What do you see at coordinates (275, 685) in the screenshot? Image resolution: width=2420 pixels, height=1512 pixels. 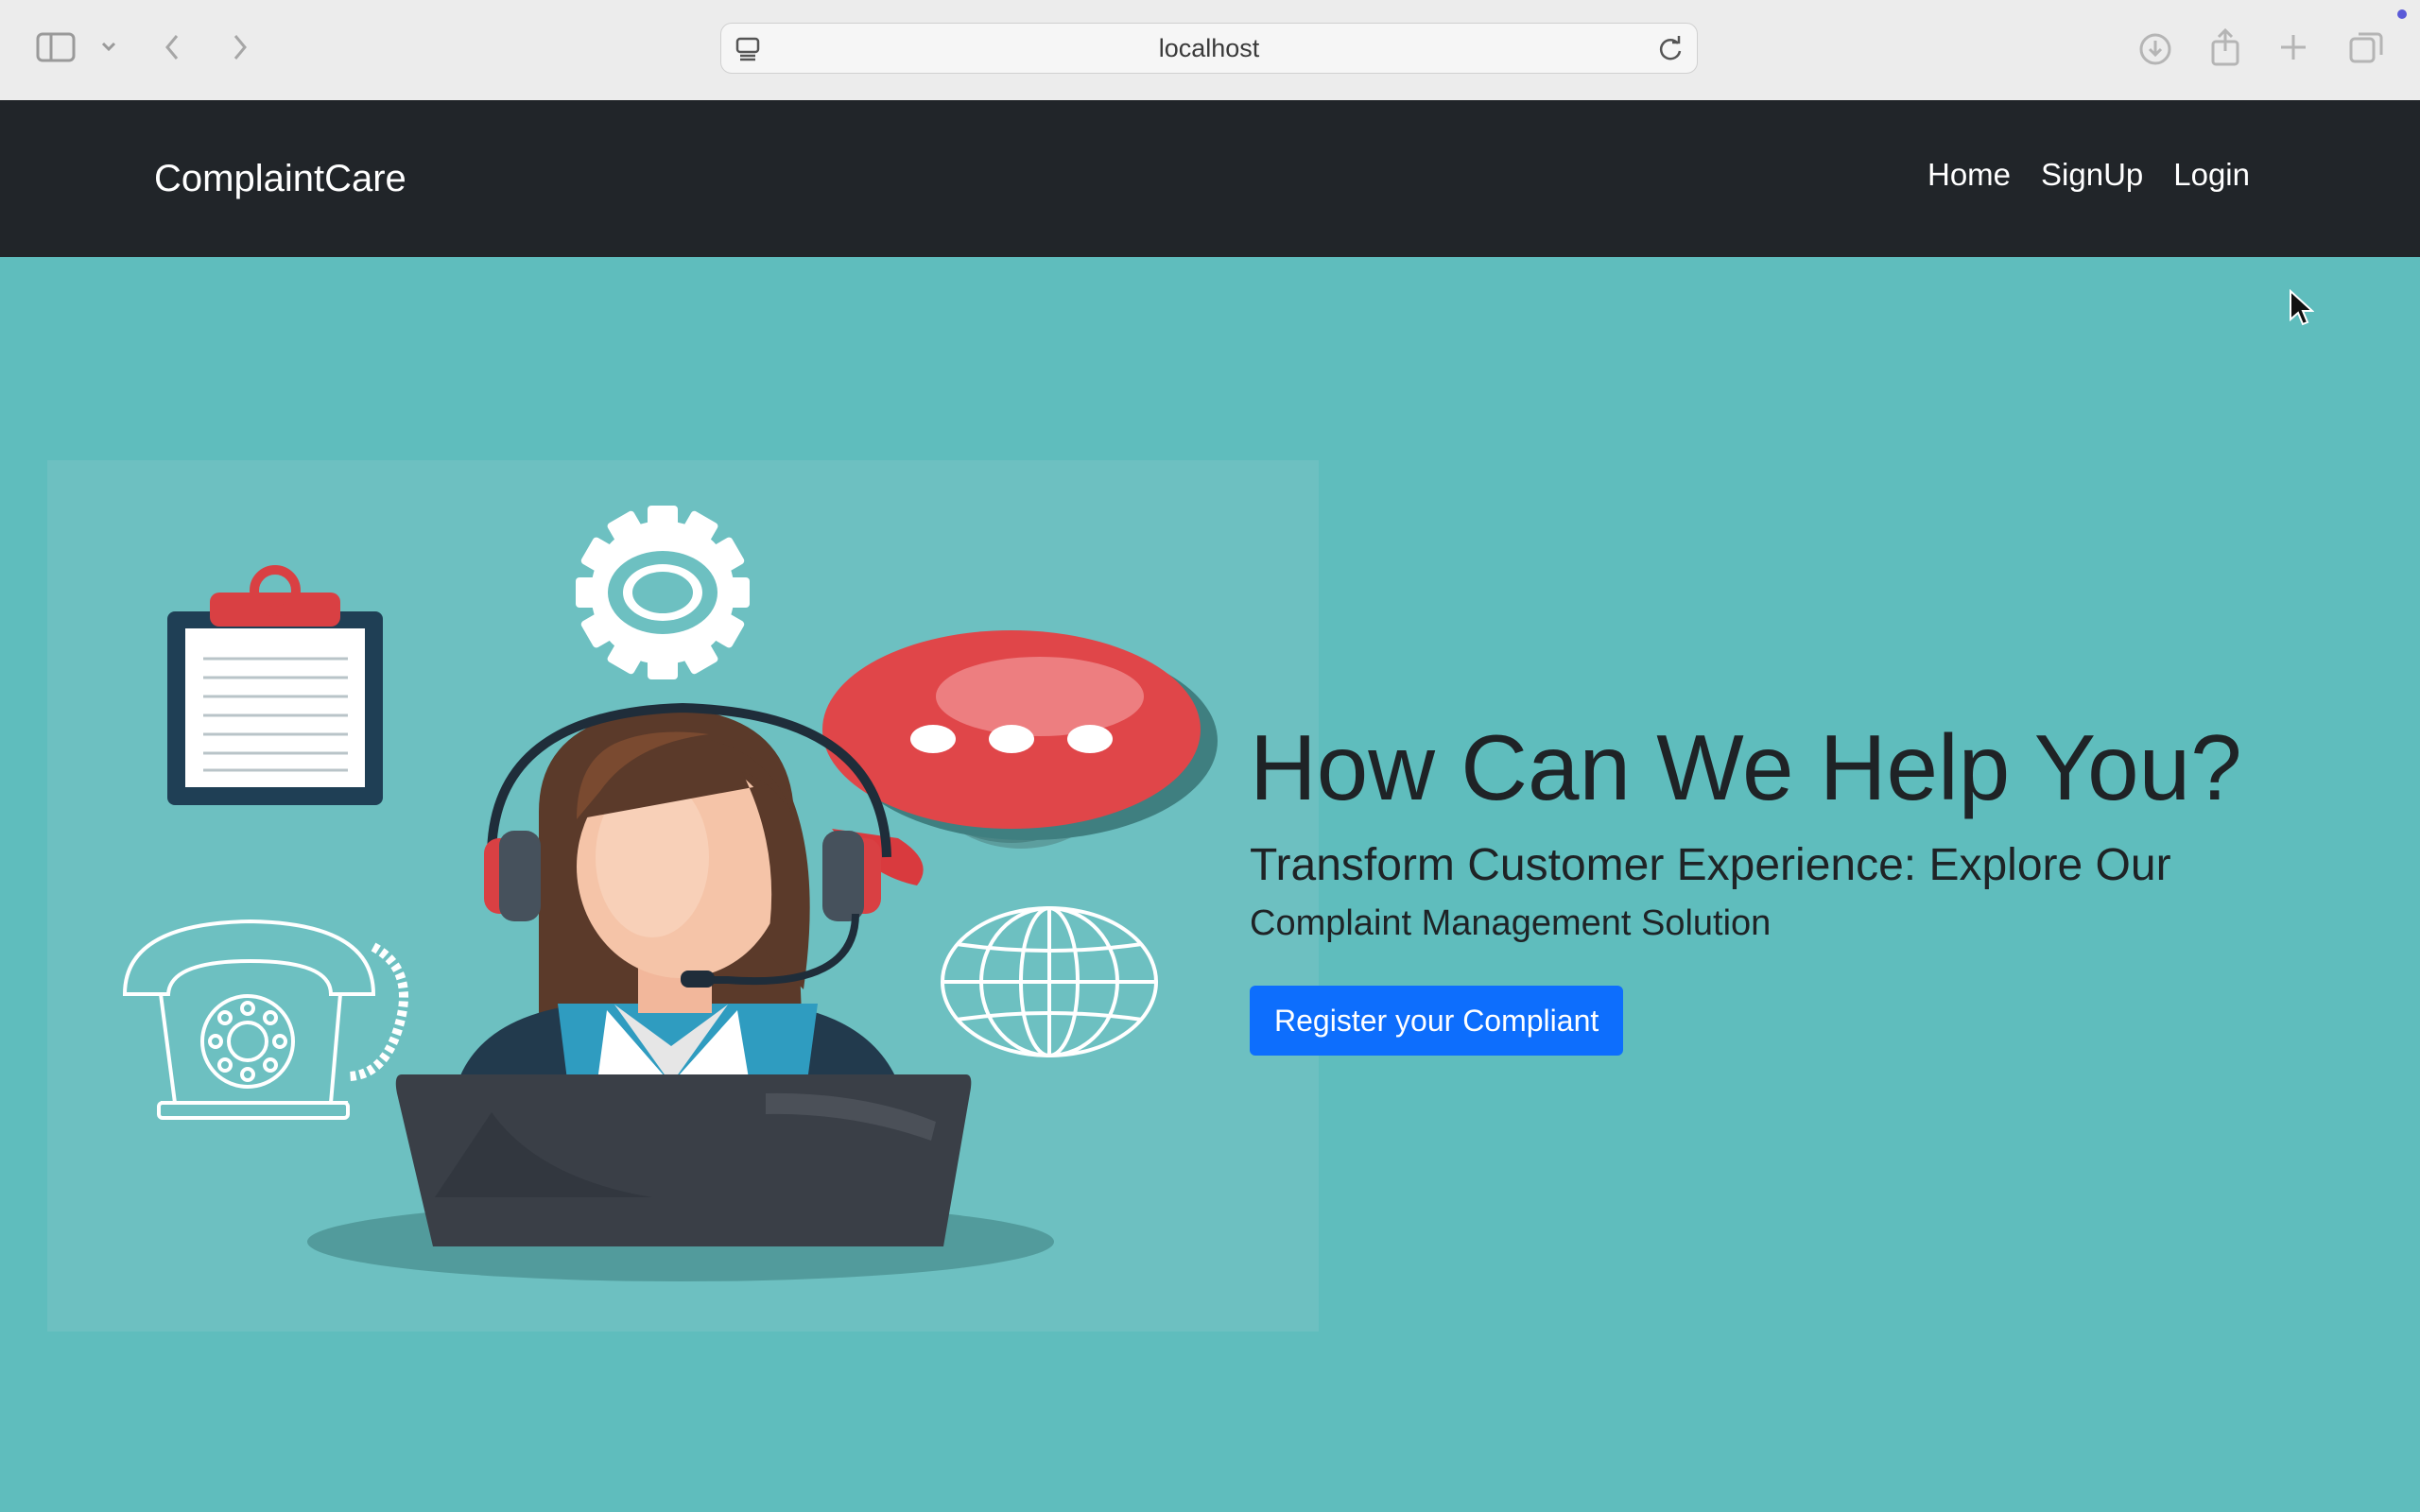 I see `clipboard-icon` at bounding box center [275, 685].